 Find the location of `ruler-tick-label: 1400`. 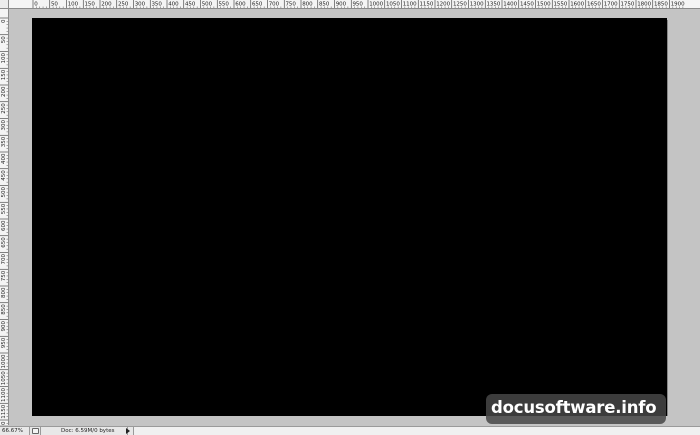

ruler-tick-label: 1400 is located at coordinates (510, 5).